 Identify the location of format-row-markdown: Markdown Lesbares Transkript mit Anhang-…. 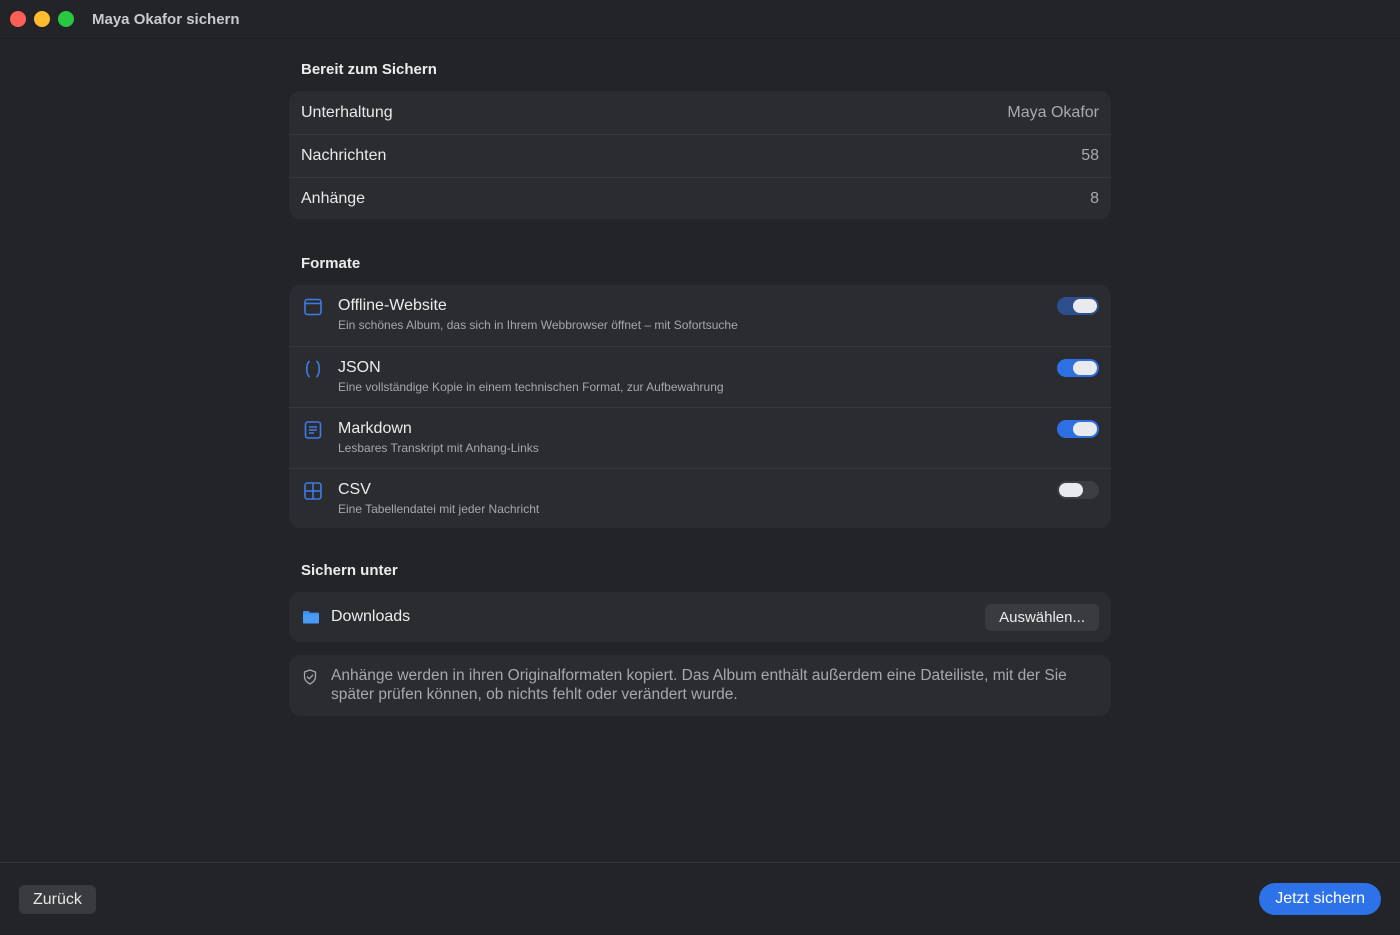
(700, 437).